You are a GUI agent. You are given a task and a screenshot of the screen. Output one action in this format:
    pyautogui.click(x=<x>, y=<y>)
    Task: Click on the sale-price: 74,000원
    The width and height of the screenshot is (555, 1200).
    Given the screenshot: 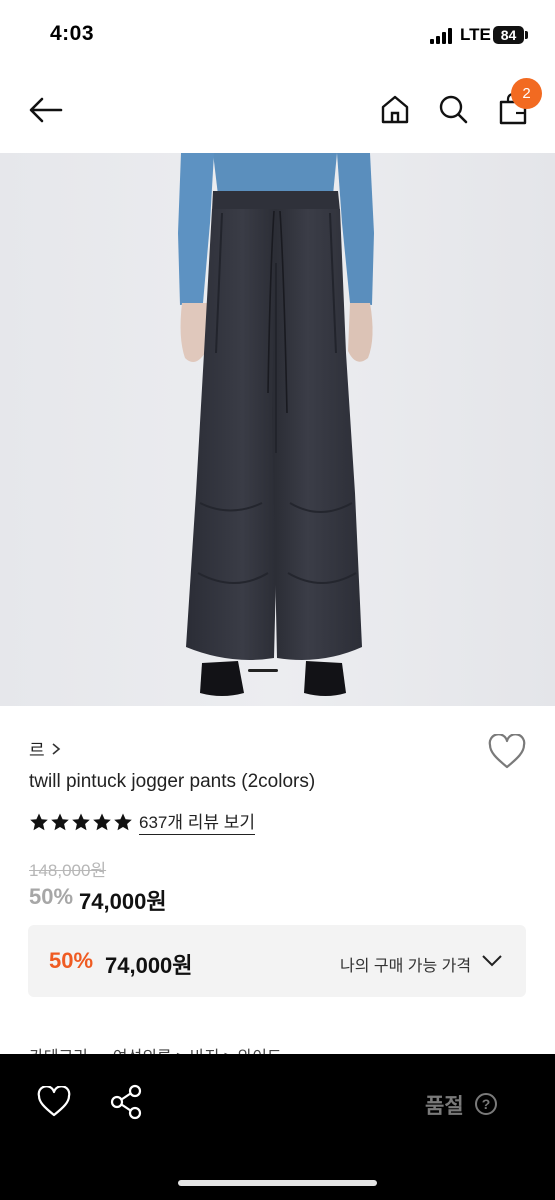 What is the action you would take?
    pyautogui.click(x=123, y=901)
    